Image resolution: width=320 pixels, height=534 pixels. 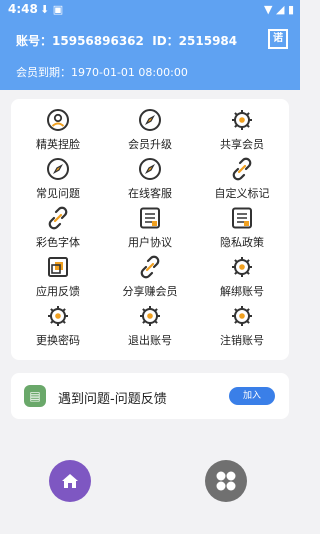 What do you see at coordinates (43, 72) in the screenshot?
I see `expire-label: 会员到期：` at bounding box center [43, 72].